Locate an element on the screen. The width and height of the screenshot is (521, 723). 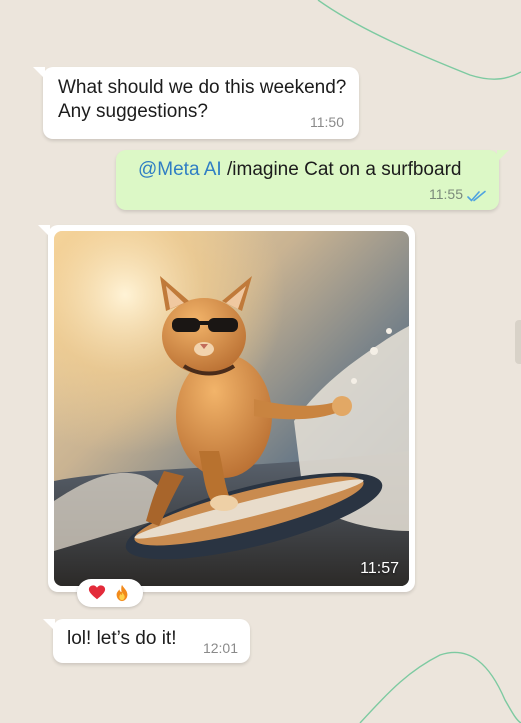
message-time: 11:50 is located at coordinates (327, 122).